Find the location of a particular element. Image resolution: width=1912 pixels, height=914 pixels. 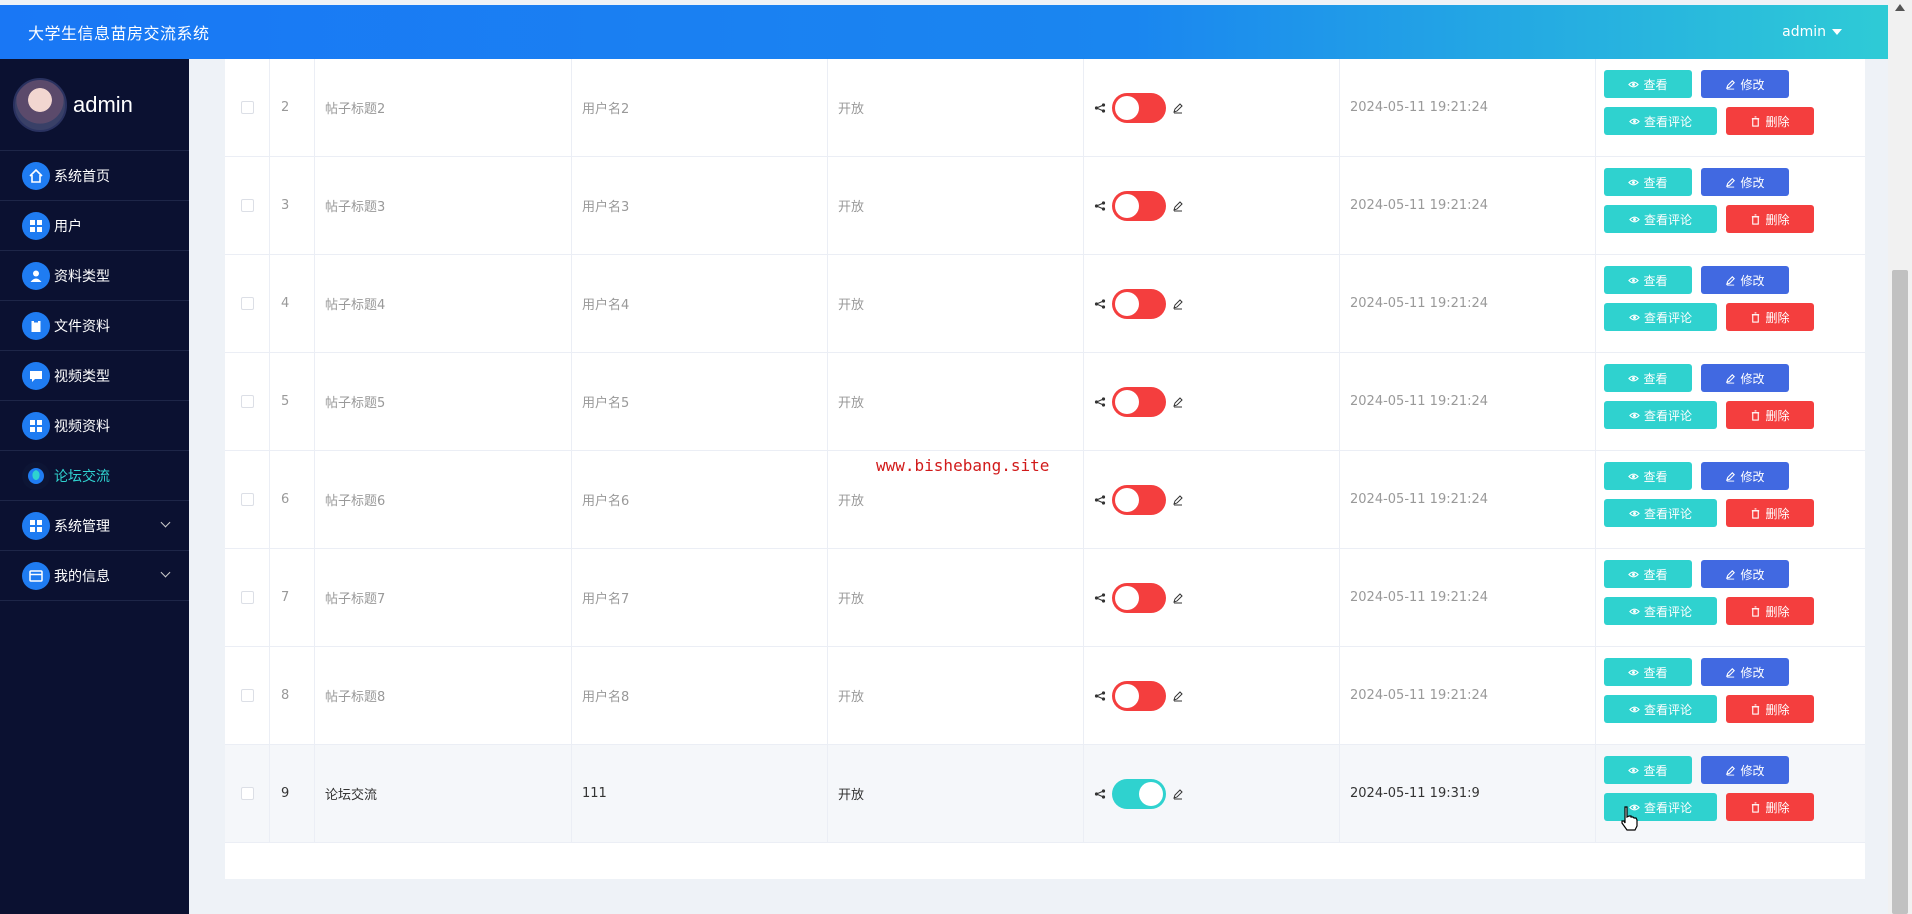

sidebar-item-7: 系统管理 is located at coordinates (94, 526).